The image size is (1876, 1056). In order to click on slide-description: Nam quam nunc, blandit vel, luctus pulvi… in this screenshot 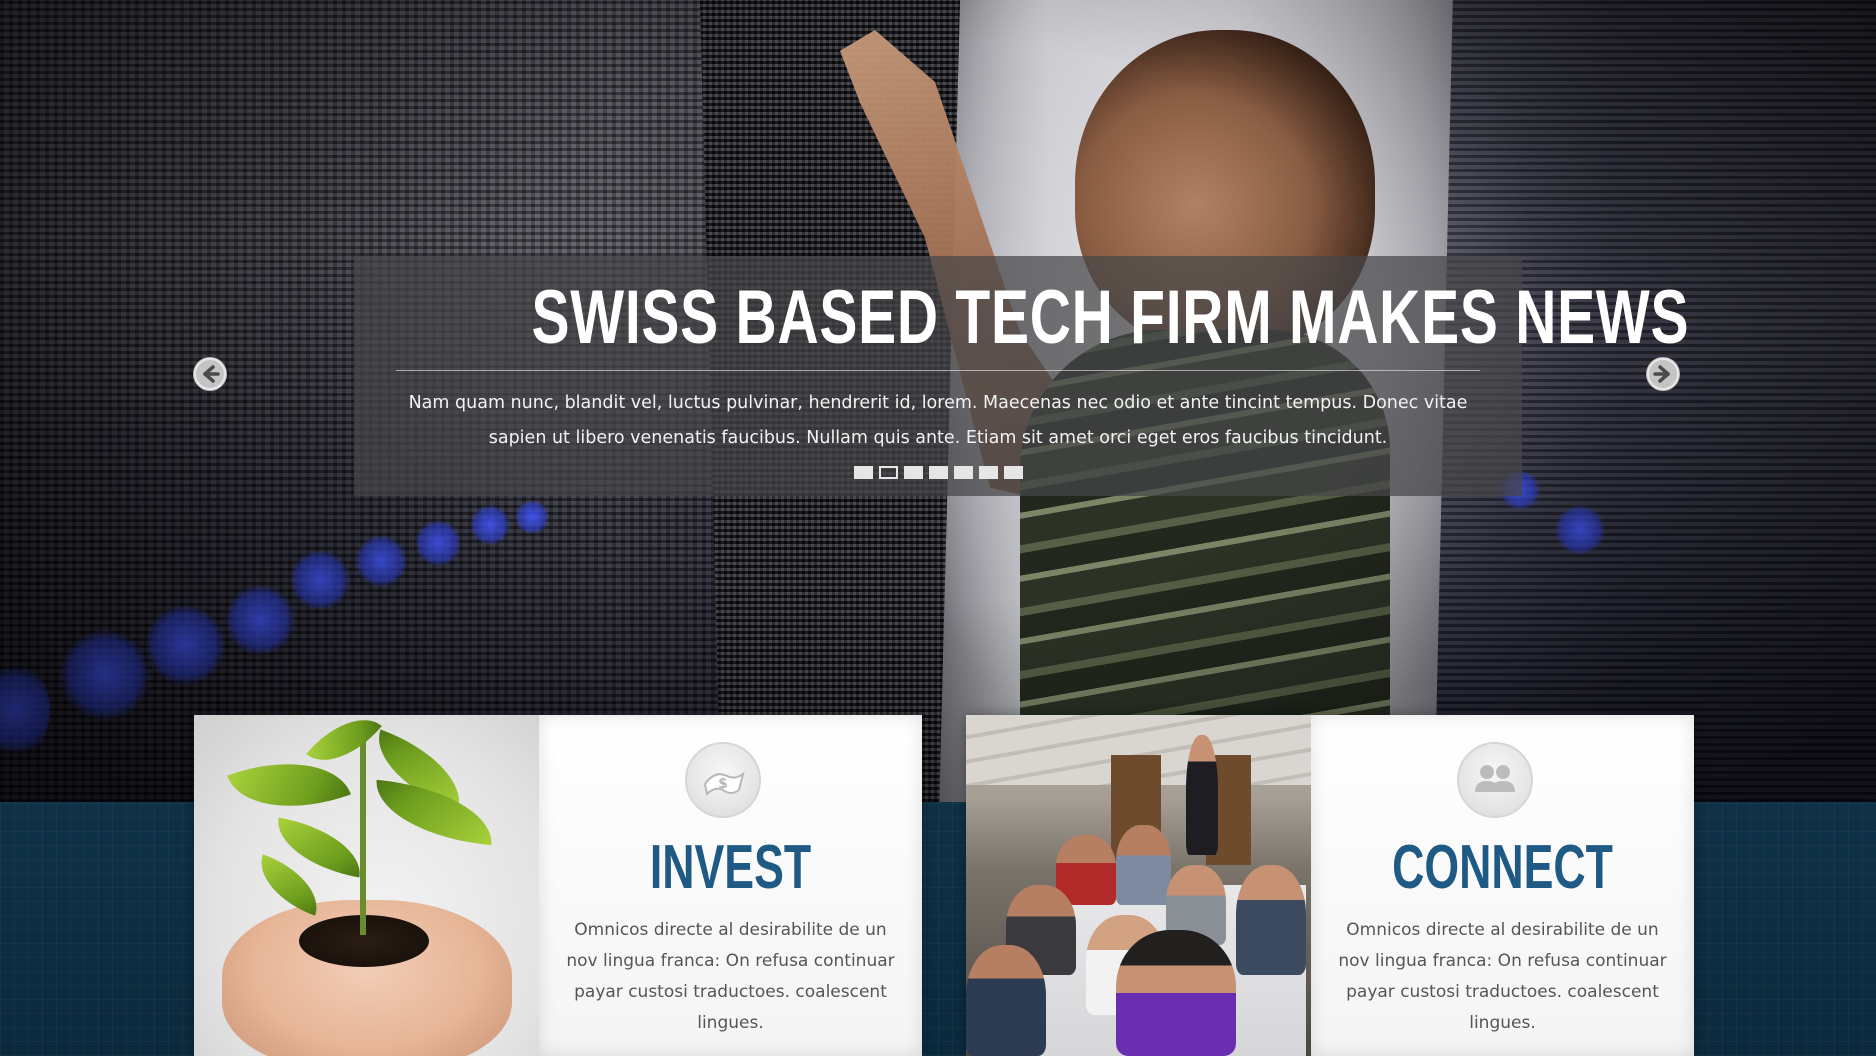, I will do `click(938, 420)`.